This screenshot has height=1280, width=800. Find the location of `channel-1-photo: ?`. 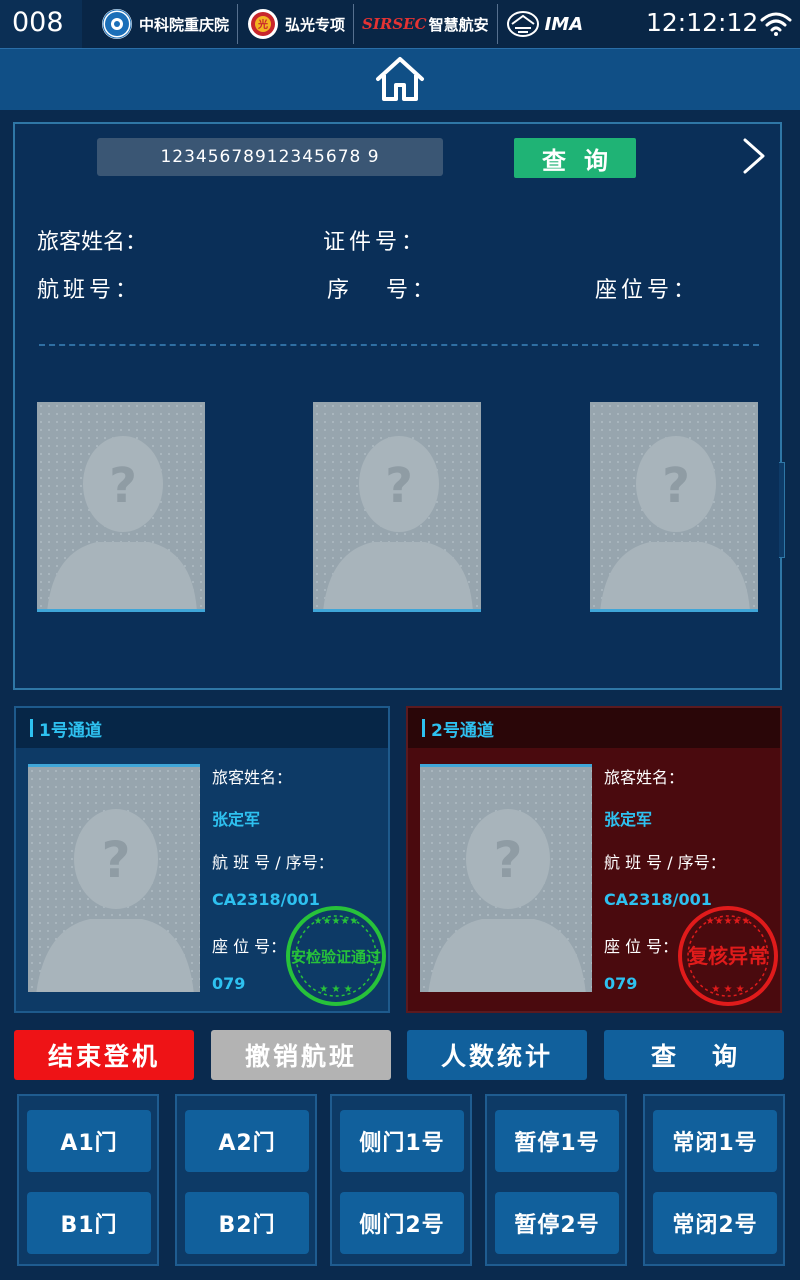

channel-1-photo: ? is located at coordinates (114, 878).